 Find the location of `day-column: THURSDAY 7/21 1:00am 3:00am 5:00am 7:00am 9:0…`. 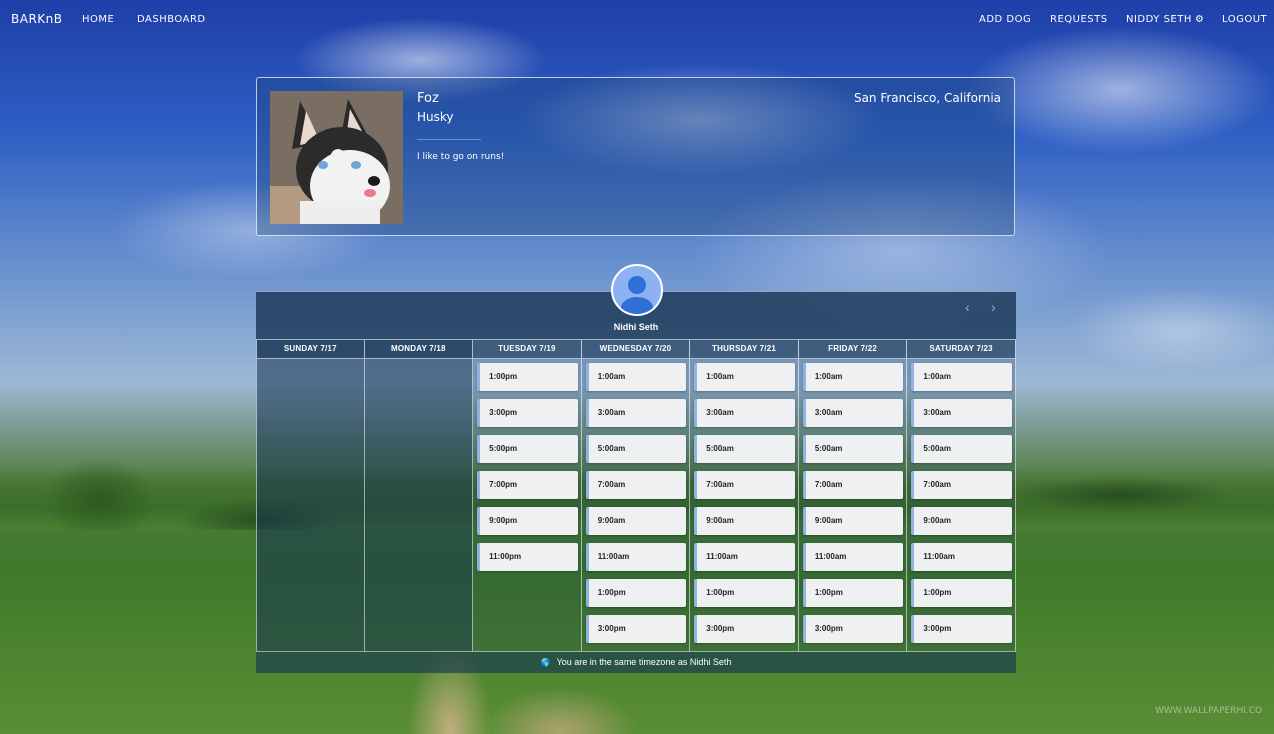

day-column: THURSDAY 7/21 1:00am 3:00am 5:00am 7:00am 9:0… is located at coordinates (744, 496).